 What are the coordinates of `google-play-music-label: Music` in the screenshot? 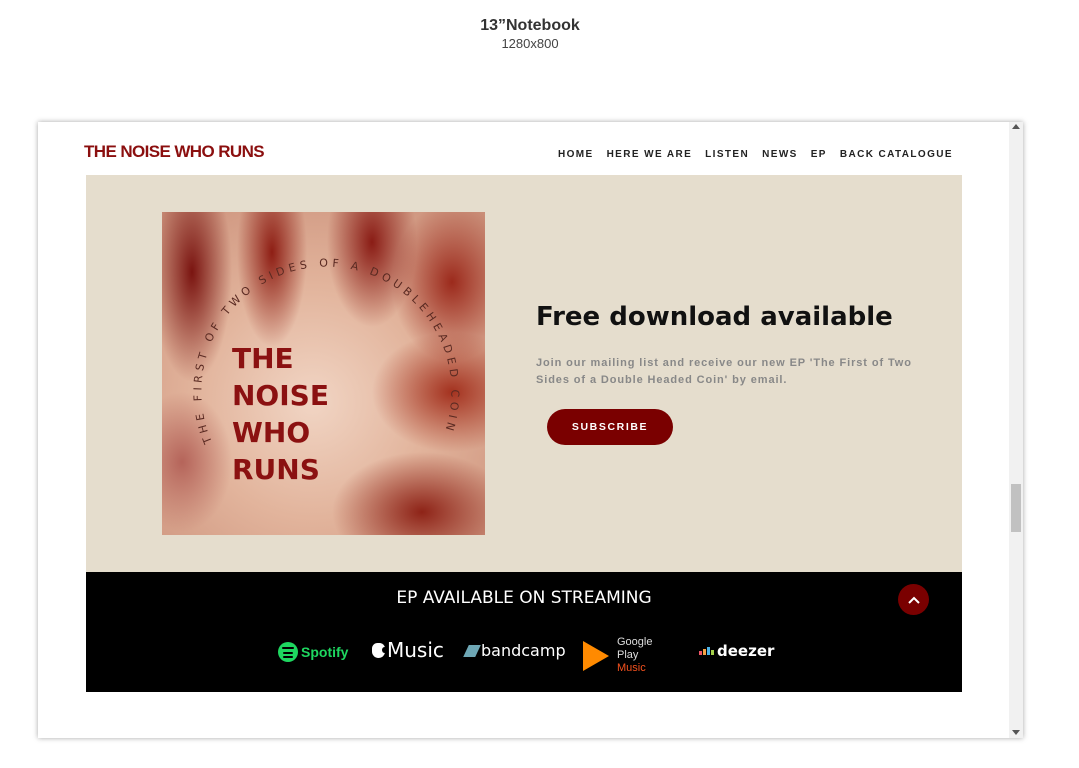 It's located at (631, 668).